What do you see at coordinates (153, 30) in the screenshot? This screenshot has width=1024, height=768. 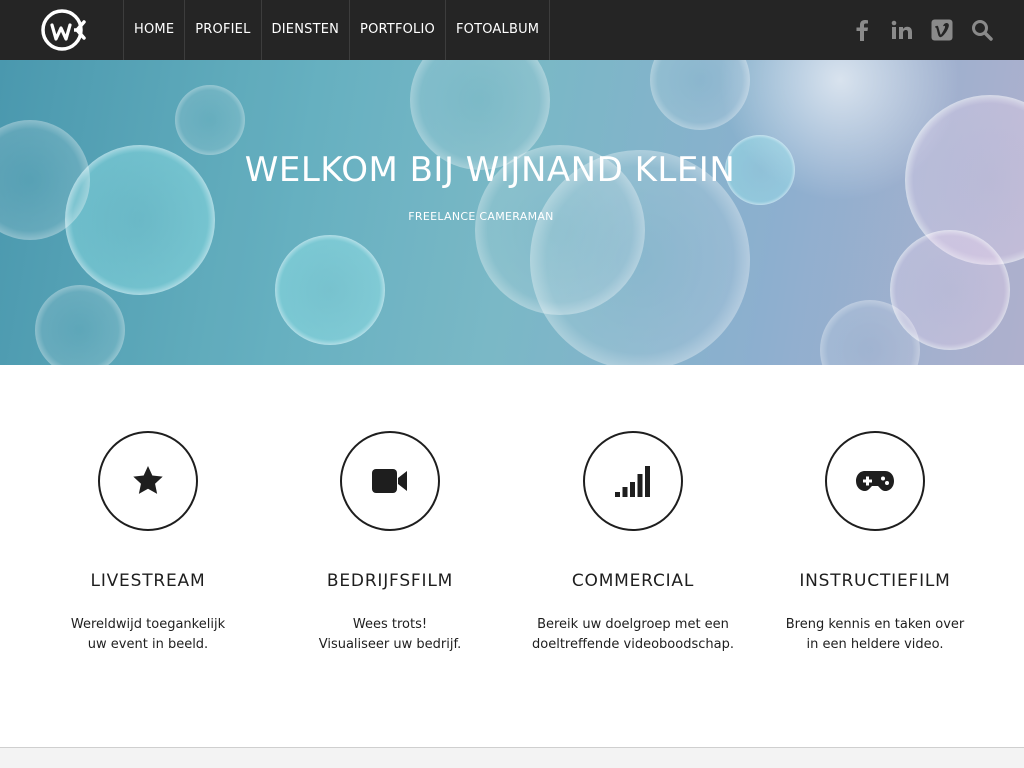 I see `nav-item-home: HOME` at bounding box center [153, 30].